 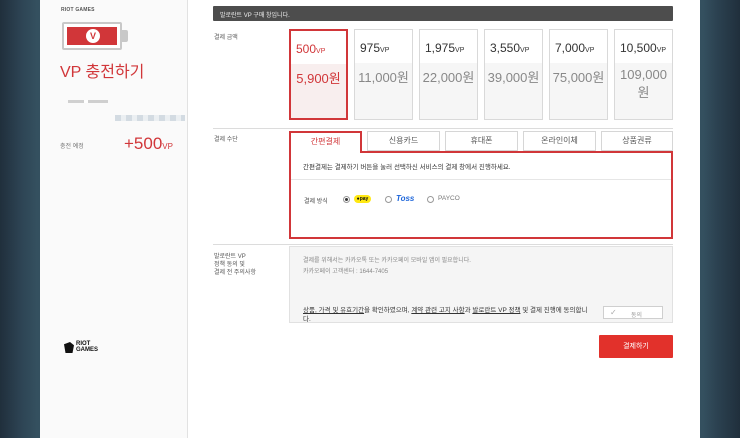 What do you see at coordinates (430, 199) in the screenshot?
I see `radio-payco` at bounding box center [430, 199].